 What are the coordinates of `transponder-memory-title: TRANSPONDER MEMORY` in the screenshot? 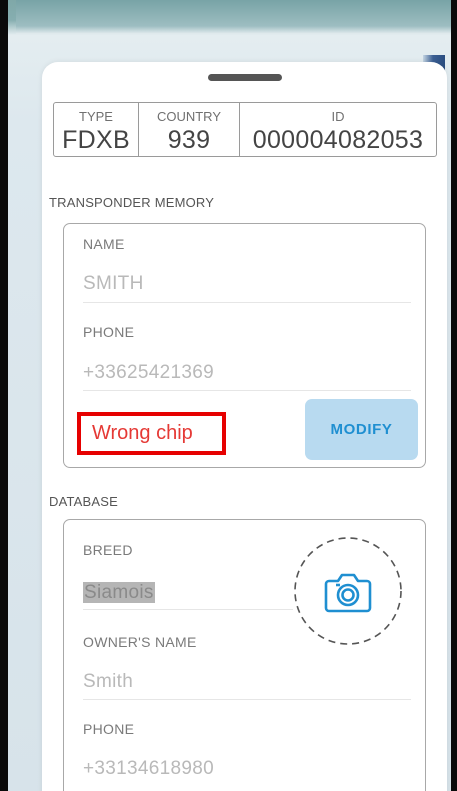 It's located at (132, 202).